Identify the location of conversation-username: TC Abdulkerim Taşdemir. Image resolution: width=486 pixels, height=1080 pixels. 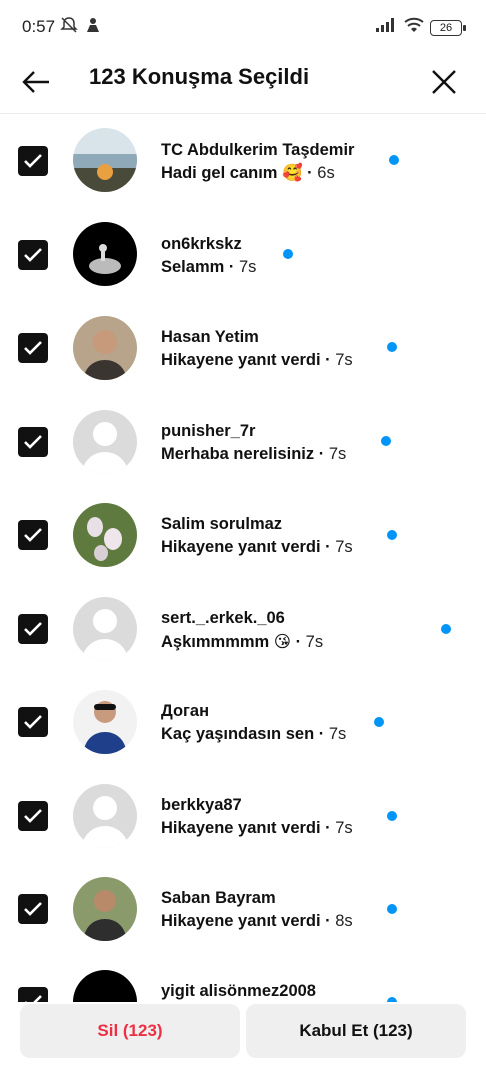
(258, 150).